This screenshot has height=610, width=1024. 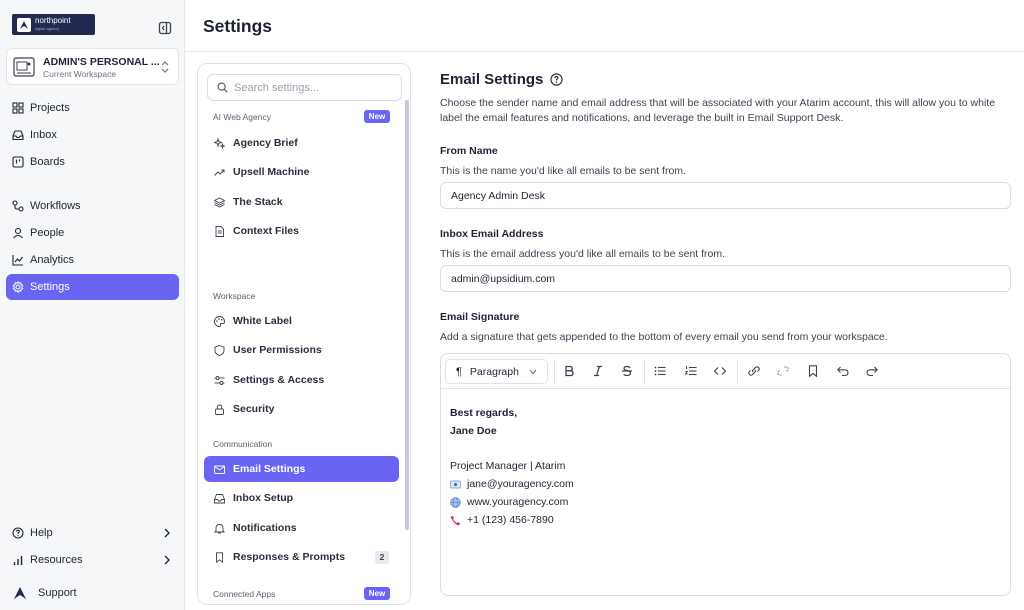 What do you see at coordinates (469, 151) in the screenshot?
I see `from-name-label: From Name` at bounding box center [469, 151].